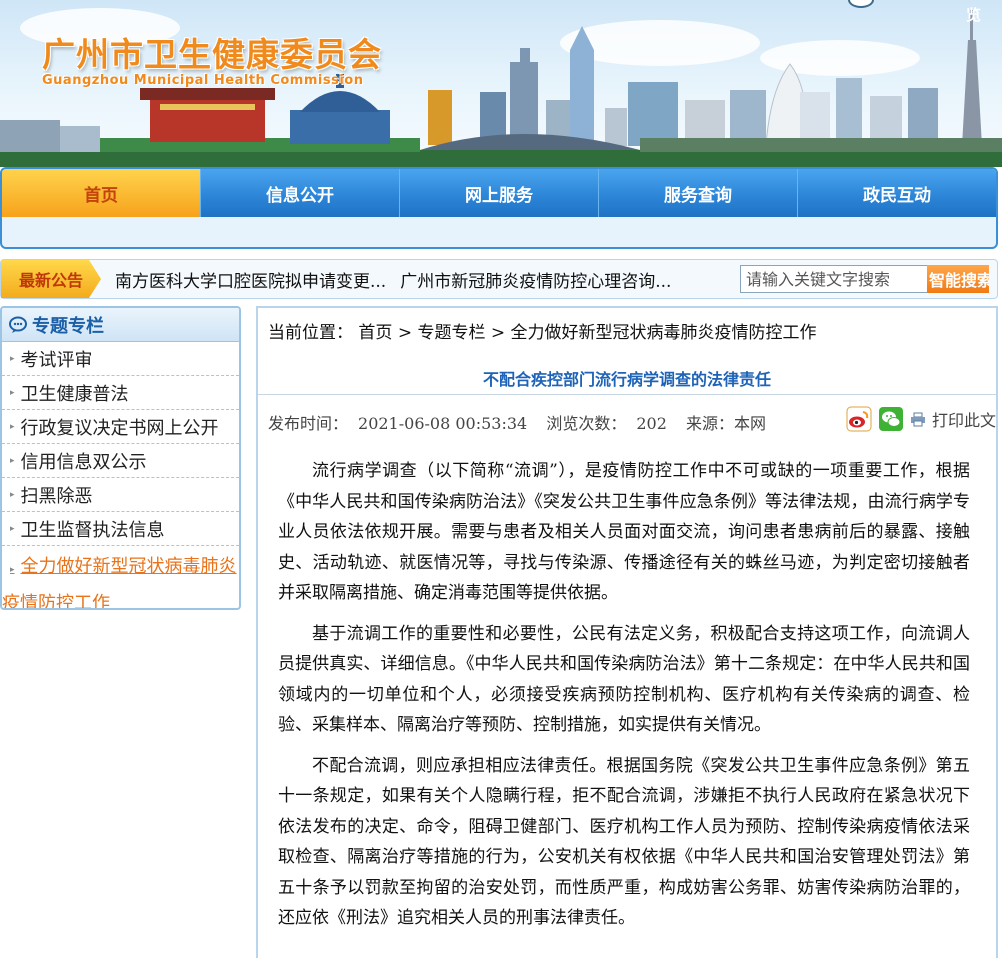  Describe the element at coordinates (709, 423) in the screenshot. I see `source-label: 来源：` at that location.